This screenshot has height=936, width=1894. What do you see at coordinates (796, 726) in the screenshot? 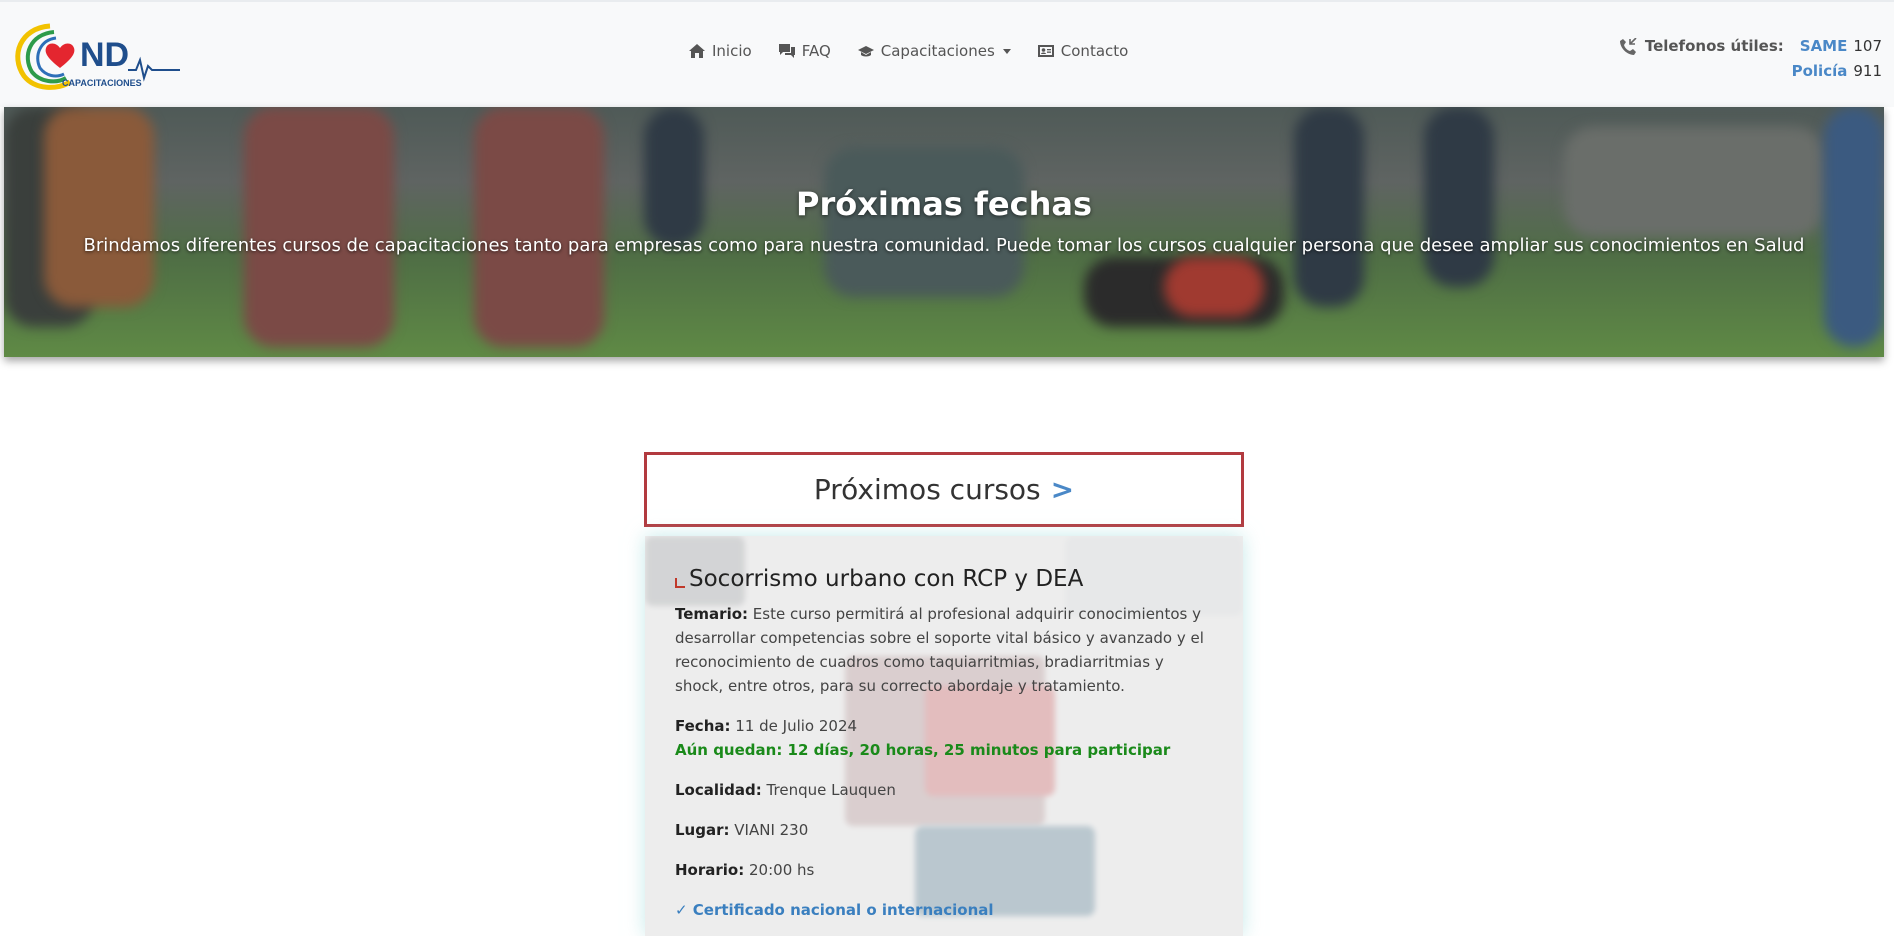
I see `fecha-value: 11 de Julio 2024` at bounding box center [796, 726].